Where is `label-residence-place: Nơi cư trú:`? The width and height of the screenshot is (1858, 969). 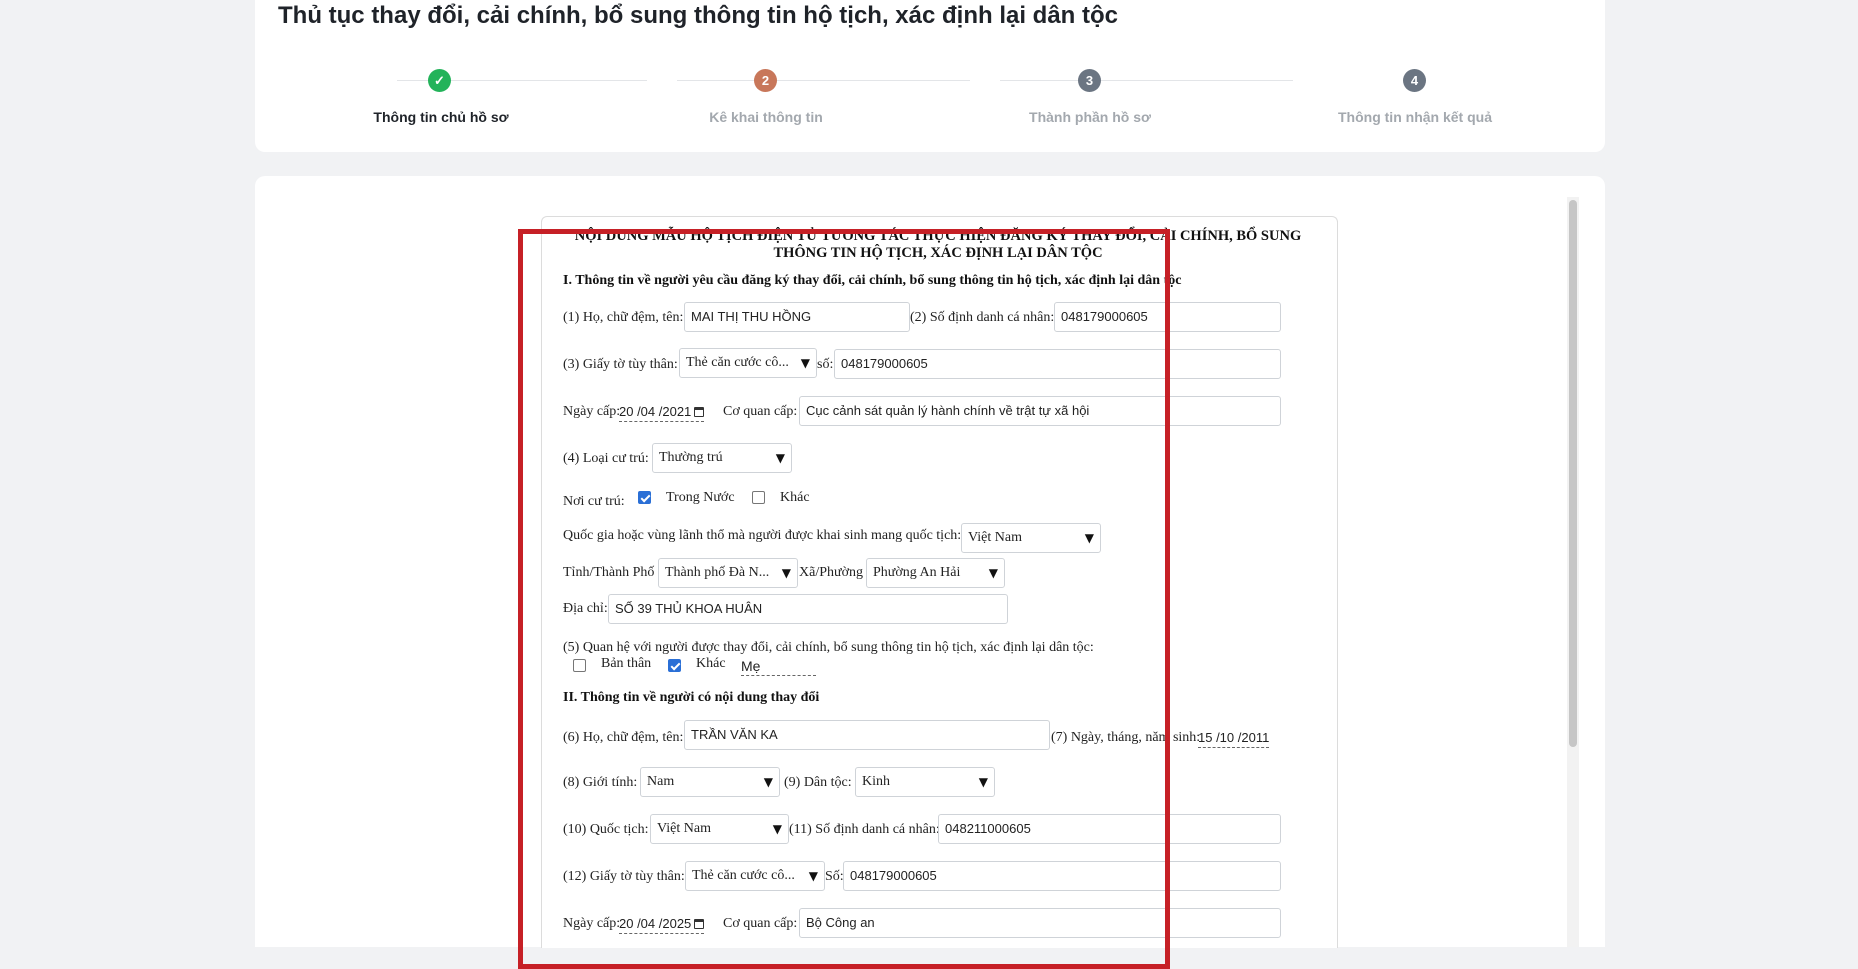
label-residence-place: Nơi cư trú: is located at coordinates (594, 501).